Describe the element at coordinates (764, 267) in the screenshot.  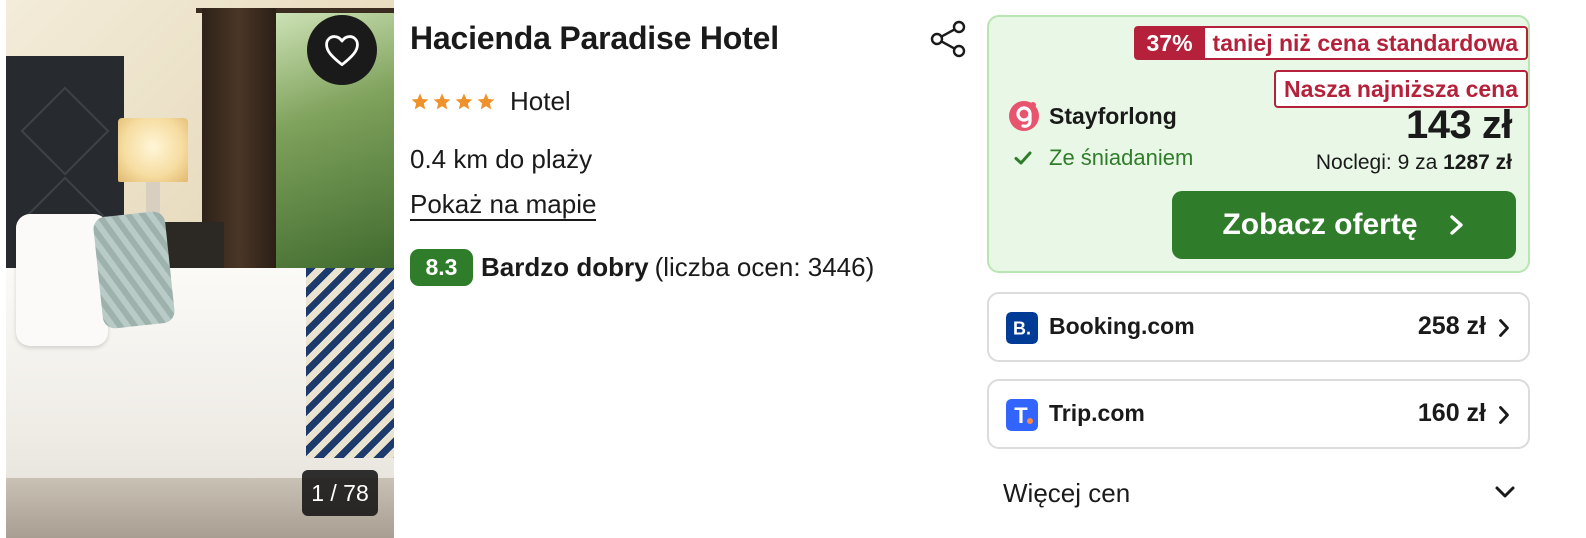
I see `rating-count: (liczba ocen: 3446)` at that location.